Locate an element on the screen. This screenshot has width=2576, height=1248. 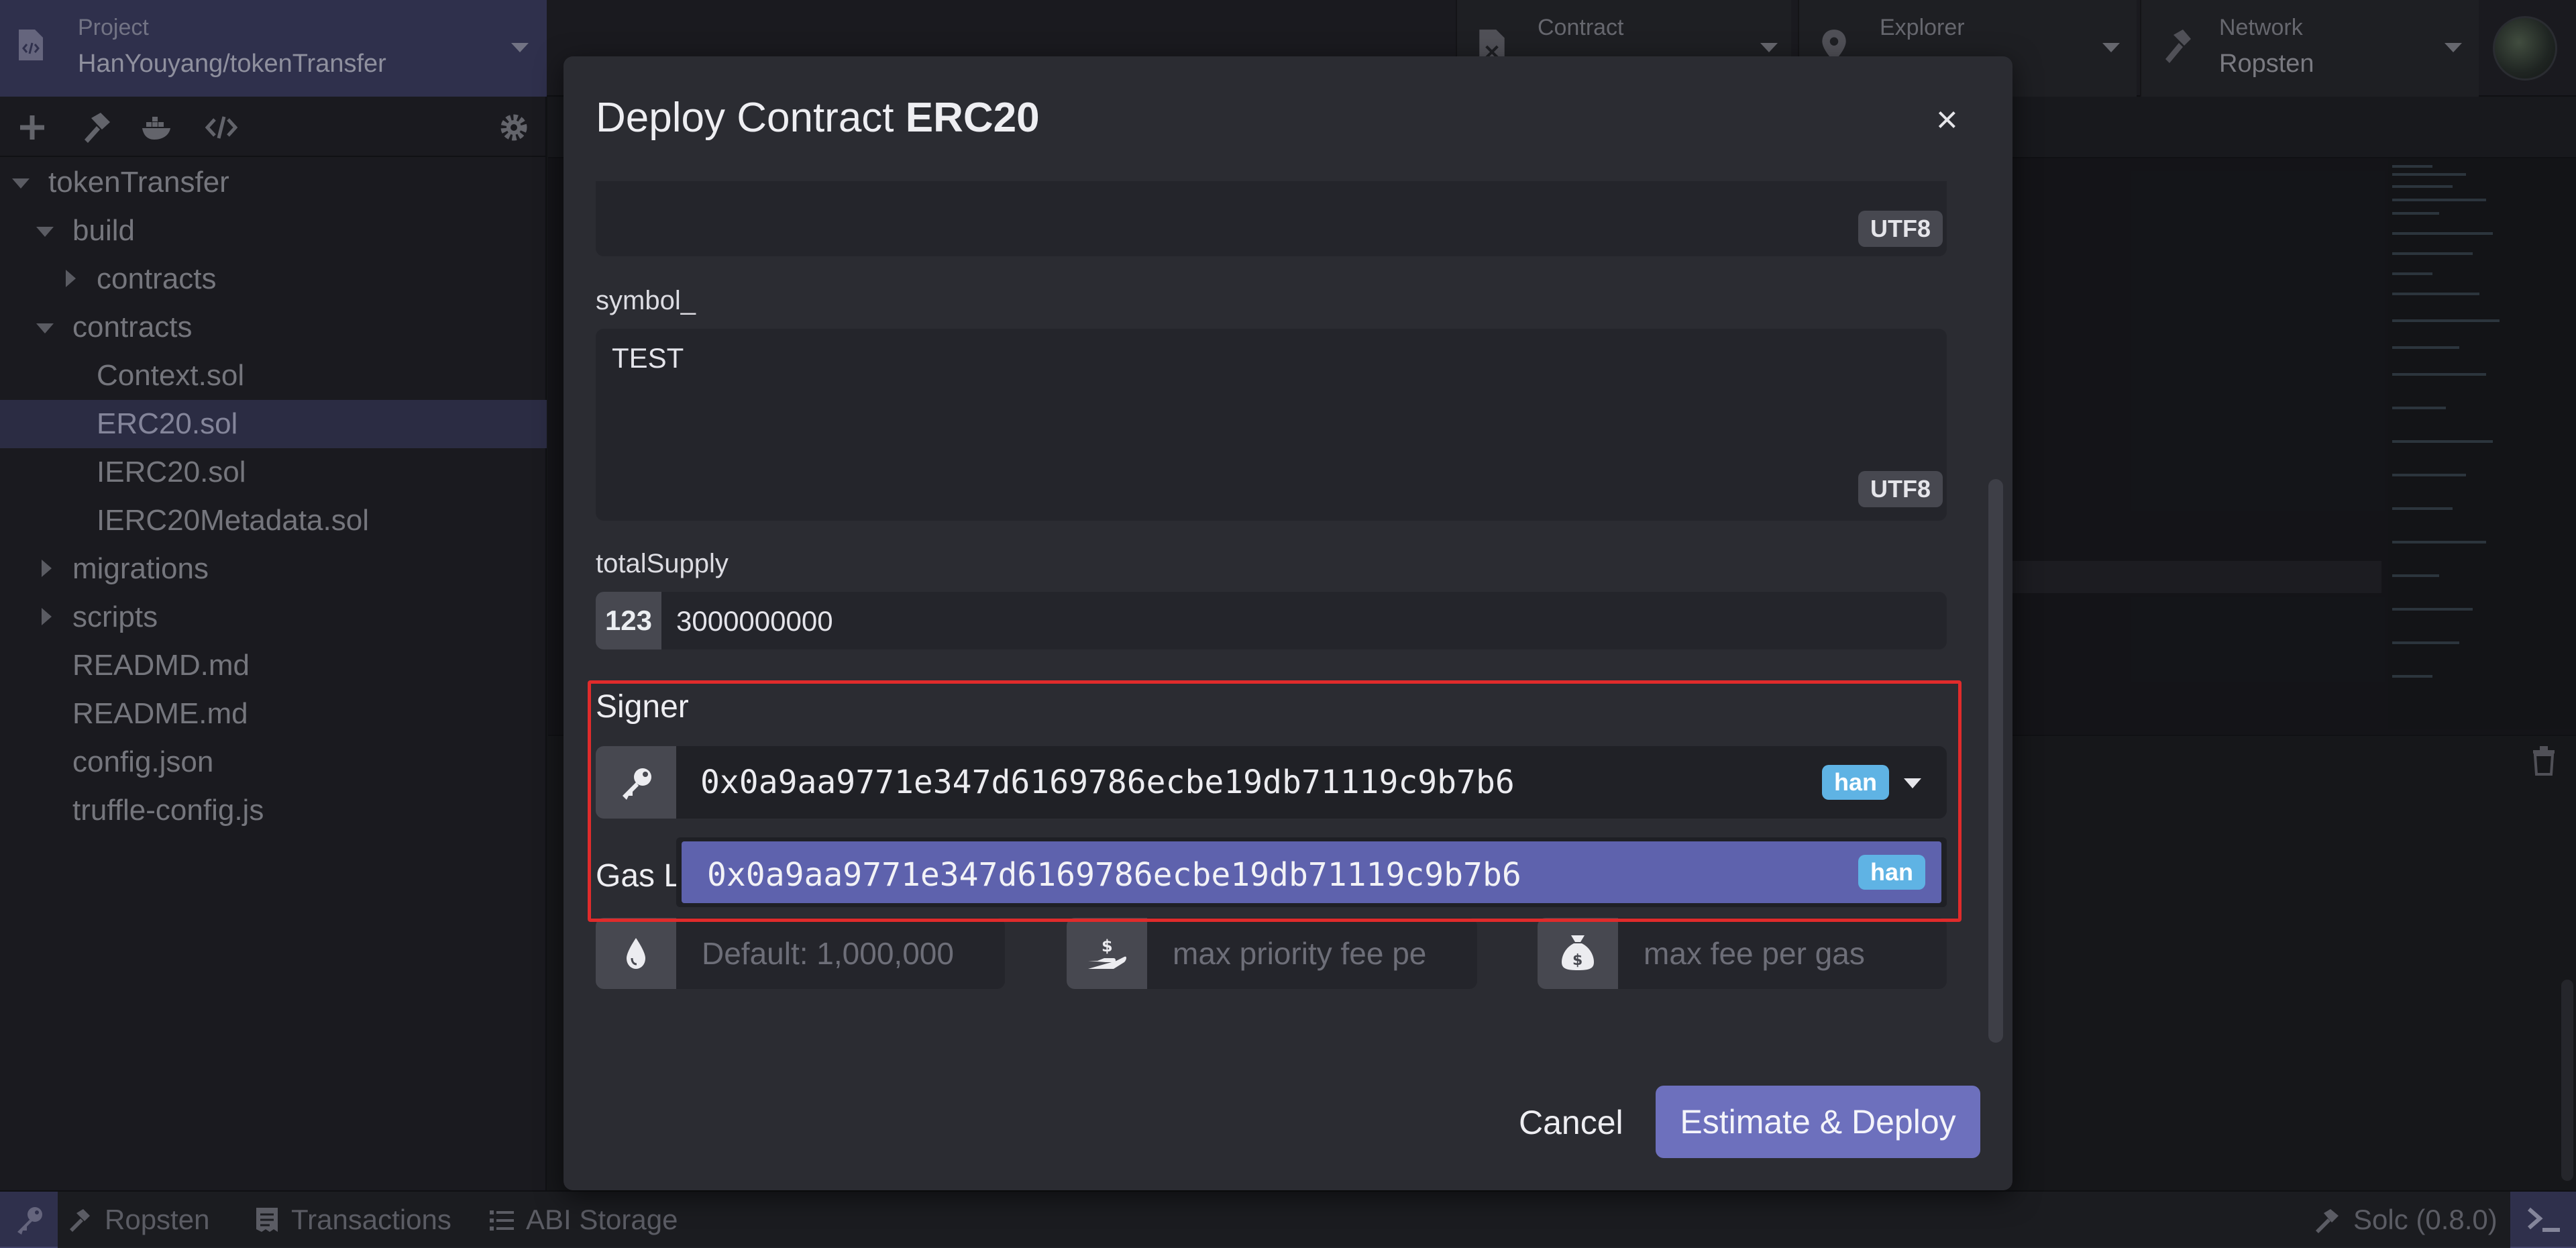
gas-limit-input is located at coordinates (841, 953).